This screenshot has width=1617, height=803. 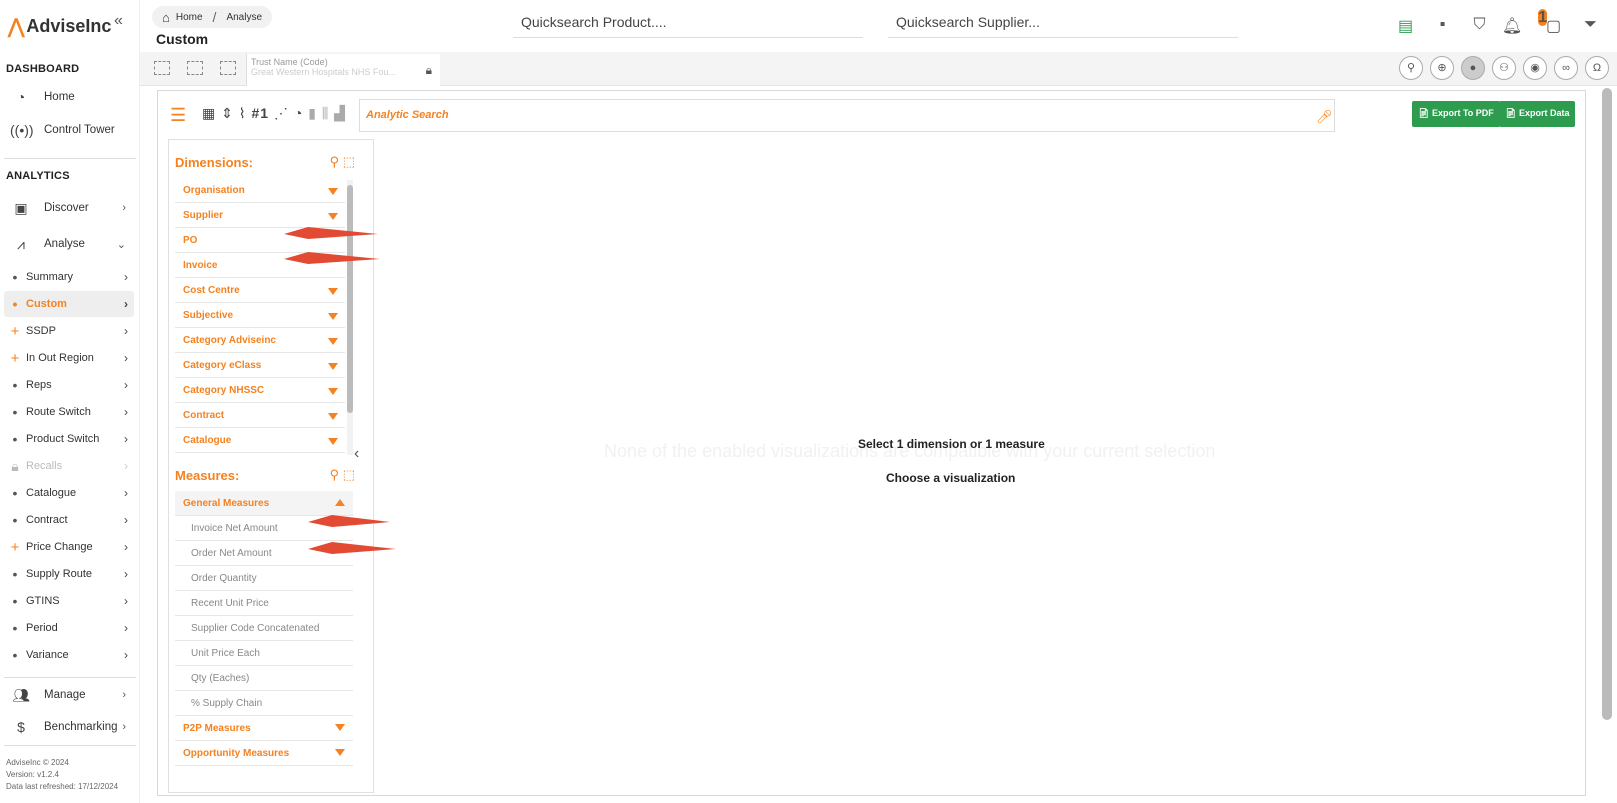 I want to click on sidebar-item-product-switch: • Product Switch ›, so click(x=69, y=439).